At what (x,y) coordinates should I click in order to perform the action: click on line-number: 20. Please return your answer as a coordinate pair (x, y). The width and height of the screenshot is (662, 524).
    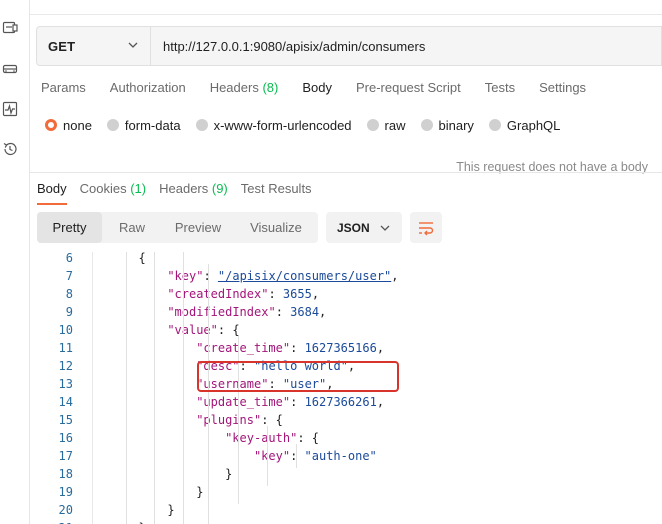
    Looking at the image, I should click on (65, 510).